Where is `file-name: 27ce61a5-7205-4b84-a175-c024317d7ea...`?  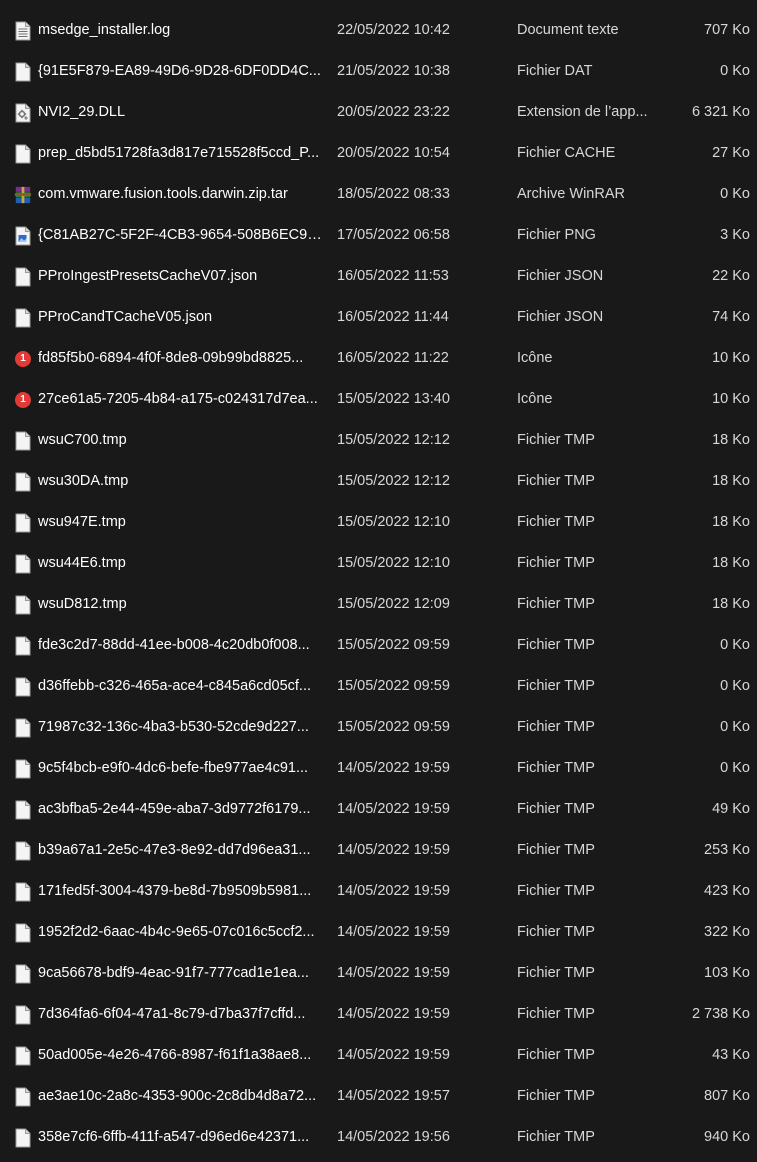
file-name: 27ce61a5-7205-4b84-a175-c024317d7ea... is located at coordinates (178, 399).